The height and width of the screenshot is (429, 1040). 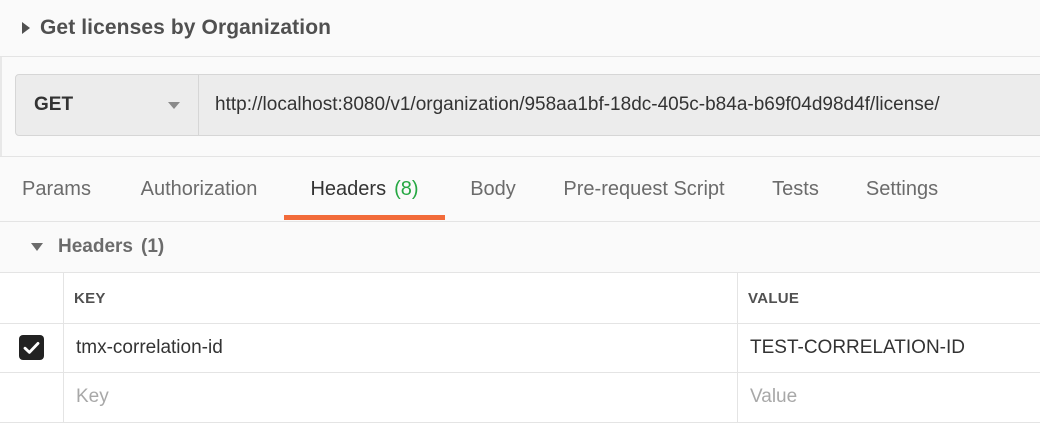 I want to click on header-value-cell: TEST-CORRELATION-ID, so click(x=889, y=347).